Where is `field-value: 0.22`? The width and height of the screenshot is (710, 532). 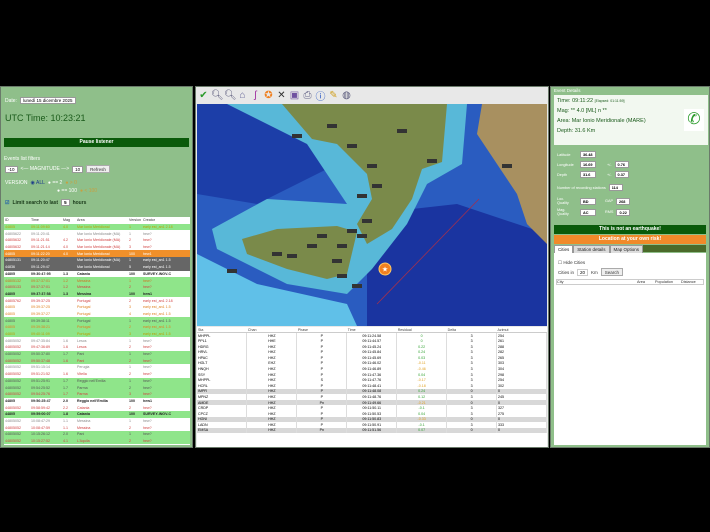
field-value: 0.22 is located at coordinates (623, 212).